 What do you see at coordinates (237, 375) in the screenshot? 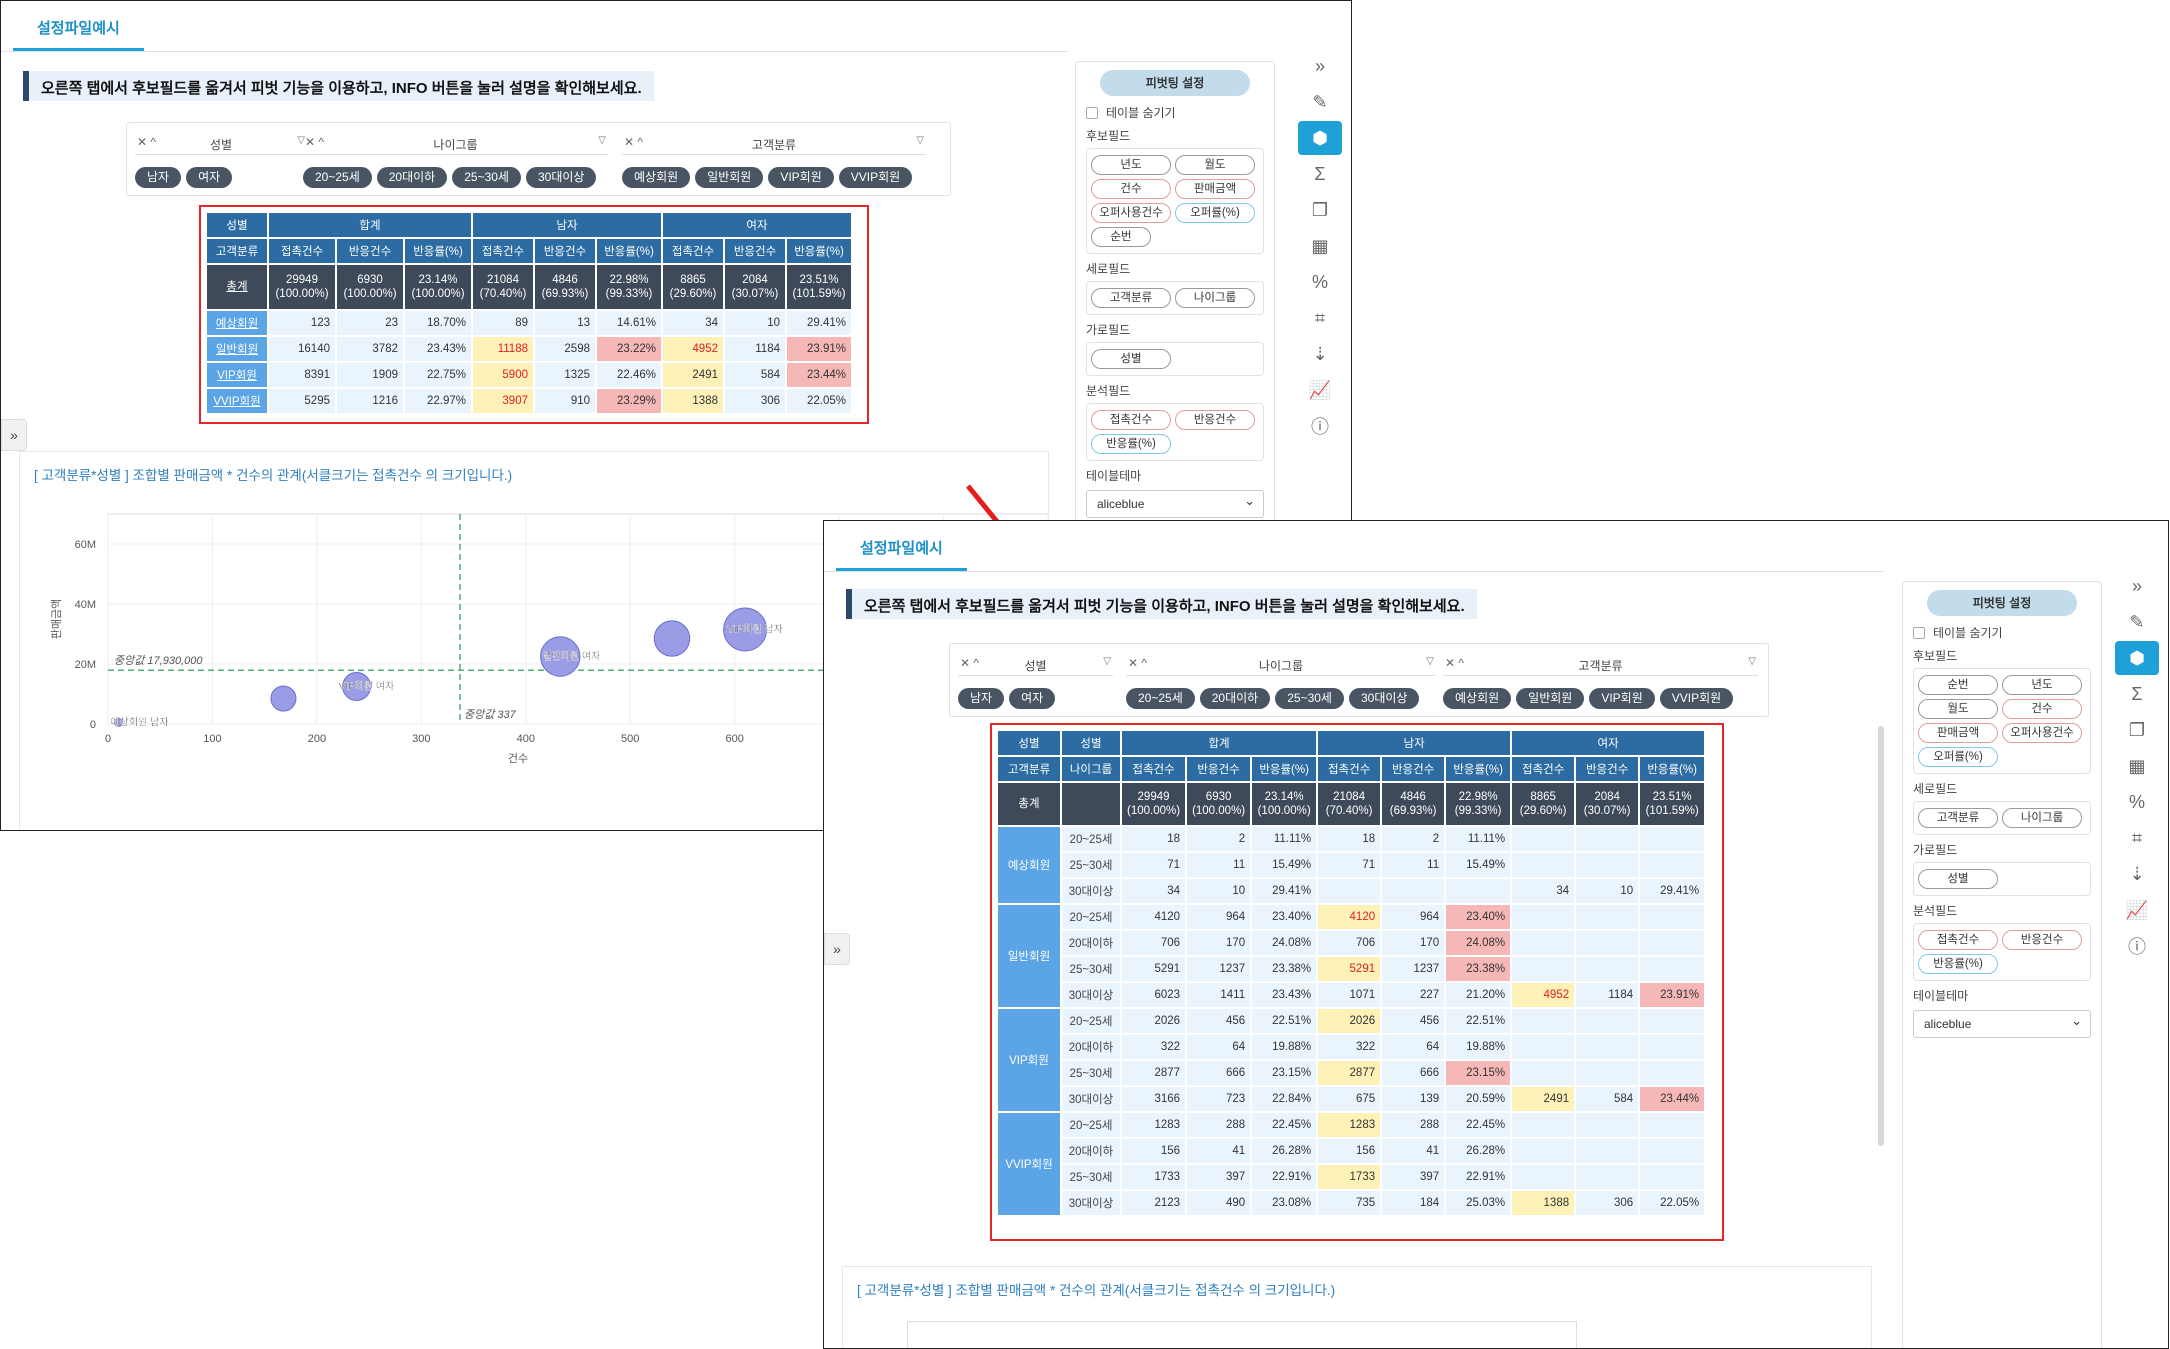
I see `row-label-vip: VIP회원` at bounding box center [237, 375].